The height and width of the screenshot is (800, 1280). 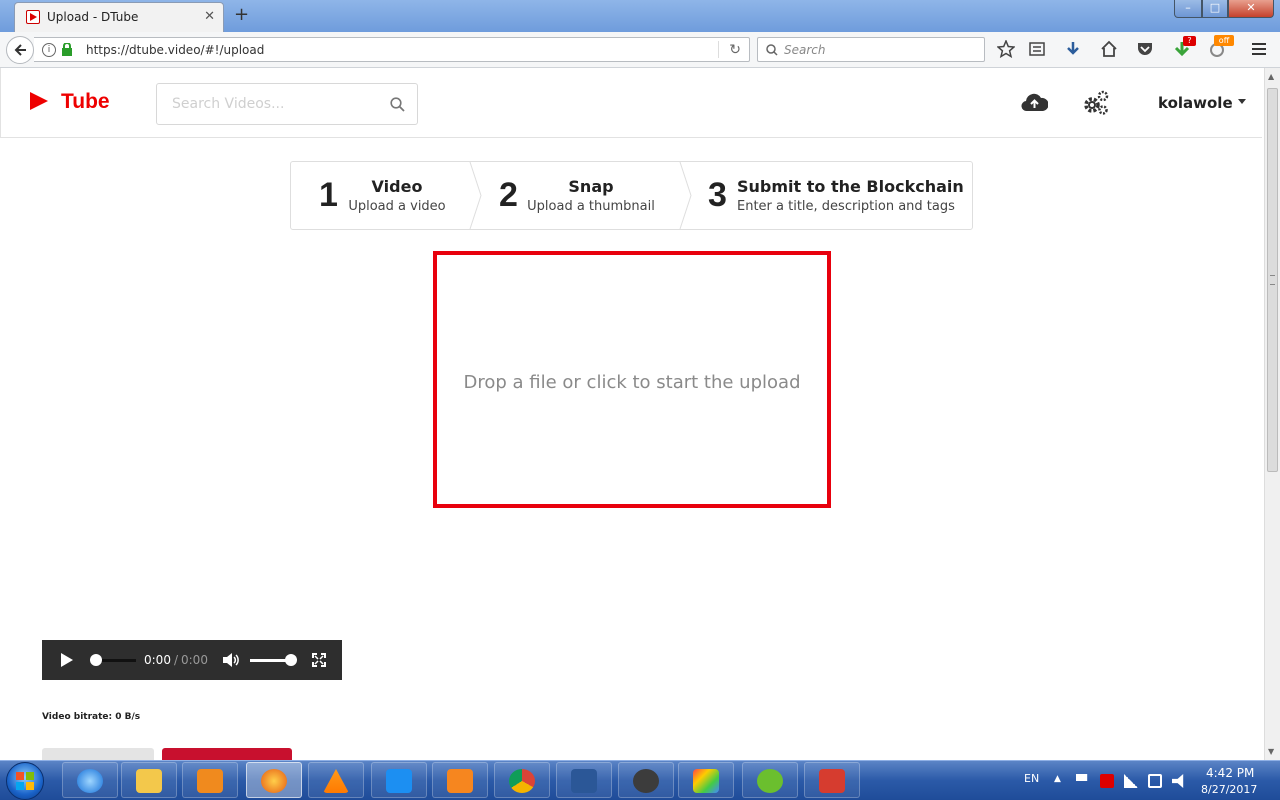 What do you see at coordinates (1242, 101) in the screenshot?
I see `chevron-down-icon` at bounding box center [1242, 101].